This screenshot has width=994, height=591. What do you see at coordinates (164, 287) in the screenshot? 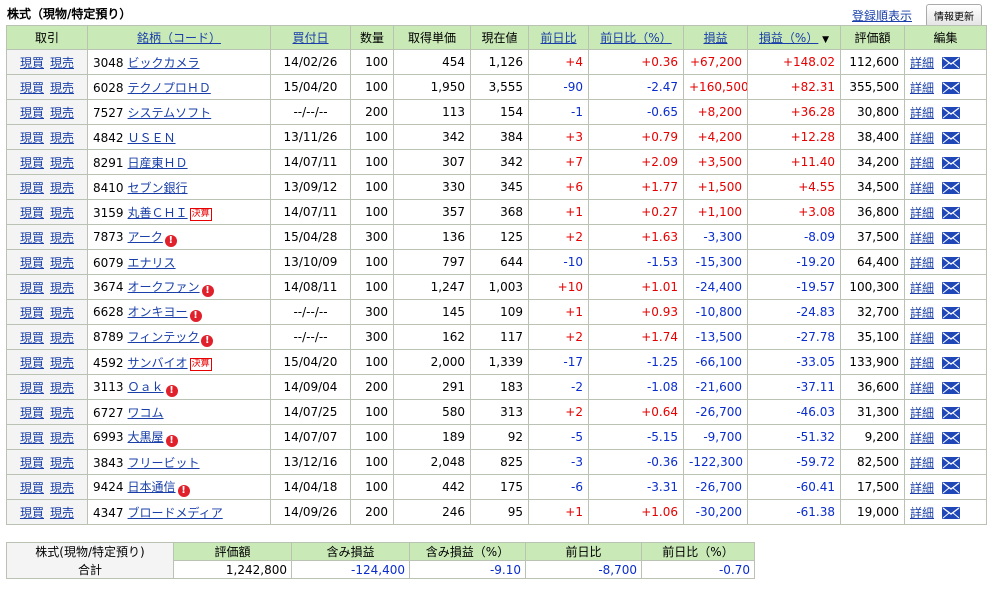
I see `stock-name-link: オークファン` at bounding box center [164, 287].